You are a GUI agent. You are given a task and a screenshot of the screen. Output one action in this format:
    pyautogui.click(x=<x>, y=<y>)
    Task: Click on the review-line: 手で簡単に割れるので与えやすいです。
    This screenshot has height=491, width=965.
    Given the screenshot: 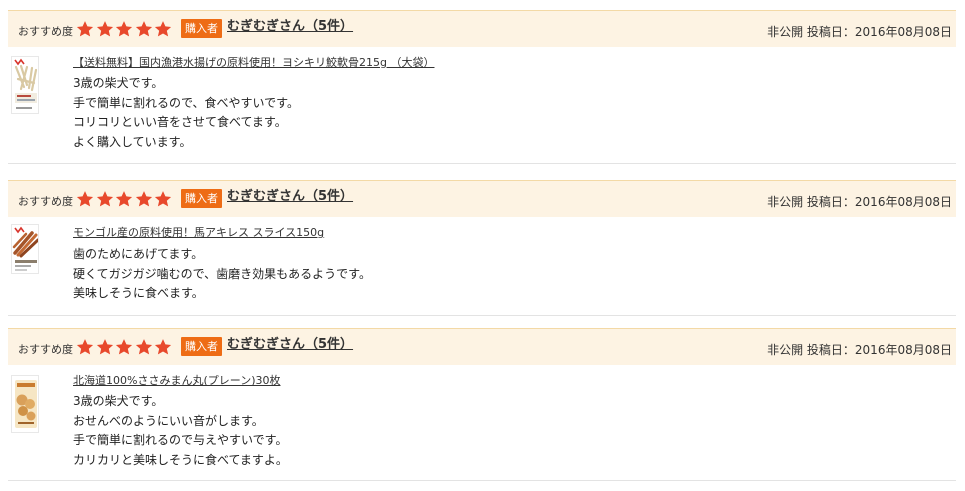 What is the action you would take?
    pyautogui.click(x=180, y=440)
    